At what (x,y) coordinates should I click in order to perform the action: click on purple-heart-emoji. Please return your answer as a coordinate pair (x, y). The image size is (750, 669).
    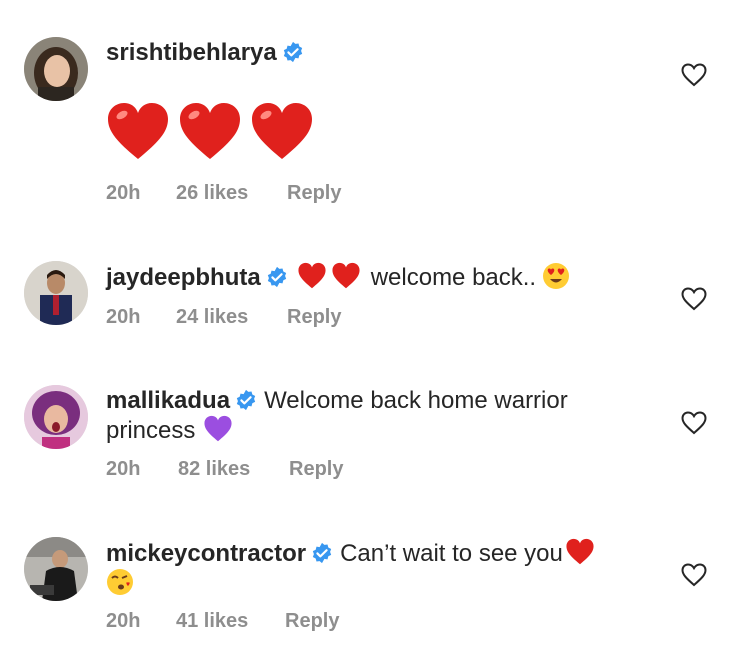
    Looking at the image, I should click on (218, 428).